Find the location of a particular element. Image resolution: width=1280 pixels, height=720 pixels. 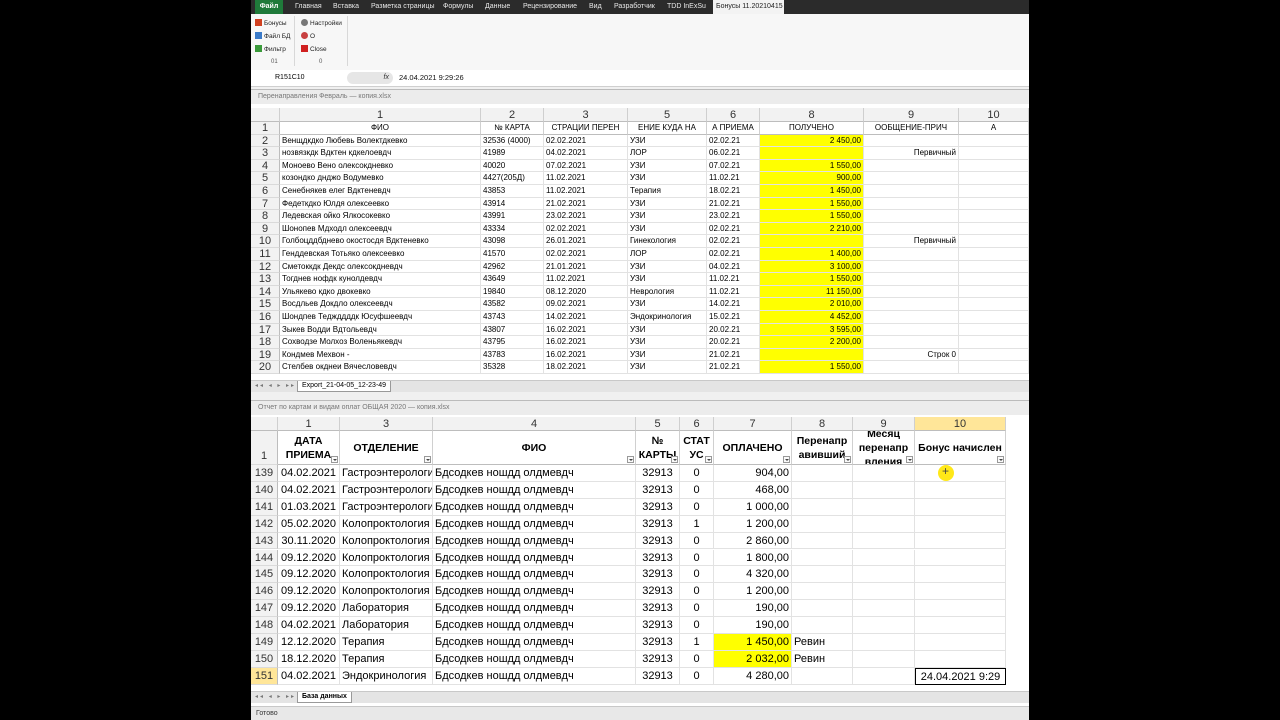

table-cell: 468,00 is located at coordinates (753, 490).